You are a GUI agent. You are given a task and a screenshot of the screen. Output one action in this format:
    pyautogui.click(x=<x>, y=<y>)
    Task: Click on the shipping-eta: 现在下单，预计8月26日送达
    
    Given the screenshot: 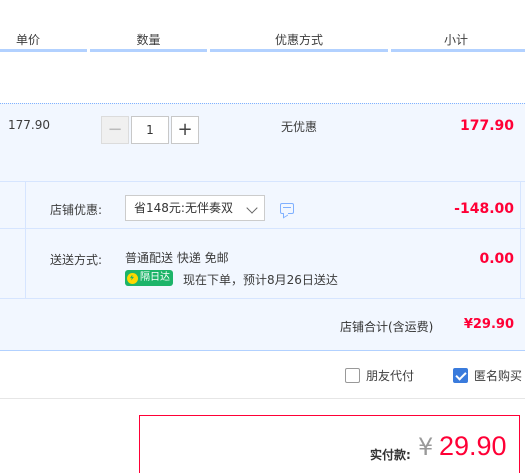 What is the action you would take?
    pyautogui.click(x=260, y=280)
    